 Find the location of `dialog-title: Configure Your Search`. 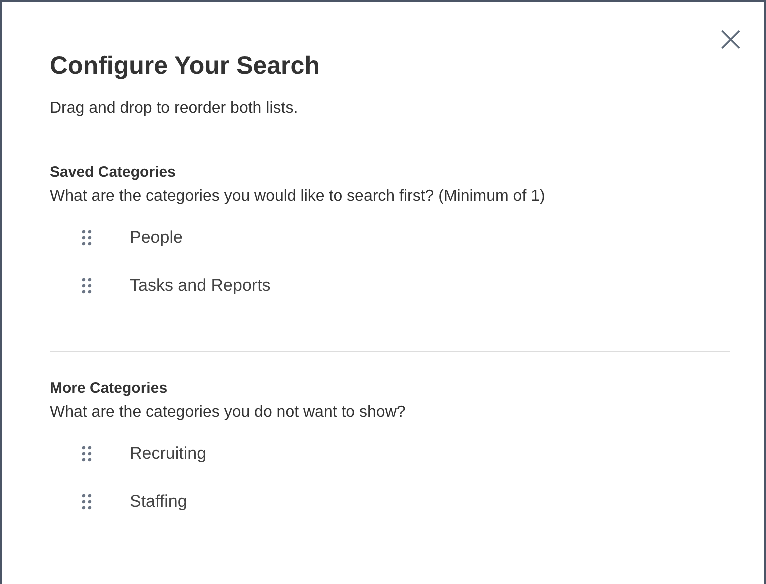

dialog-title: Configure Your Search is located at coordinates (185, 66).